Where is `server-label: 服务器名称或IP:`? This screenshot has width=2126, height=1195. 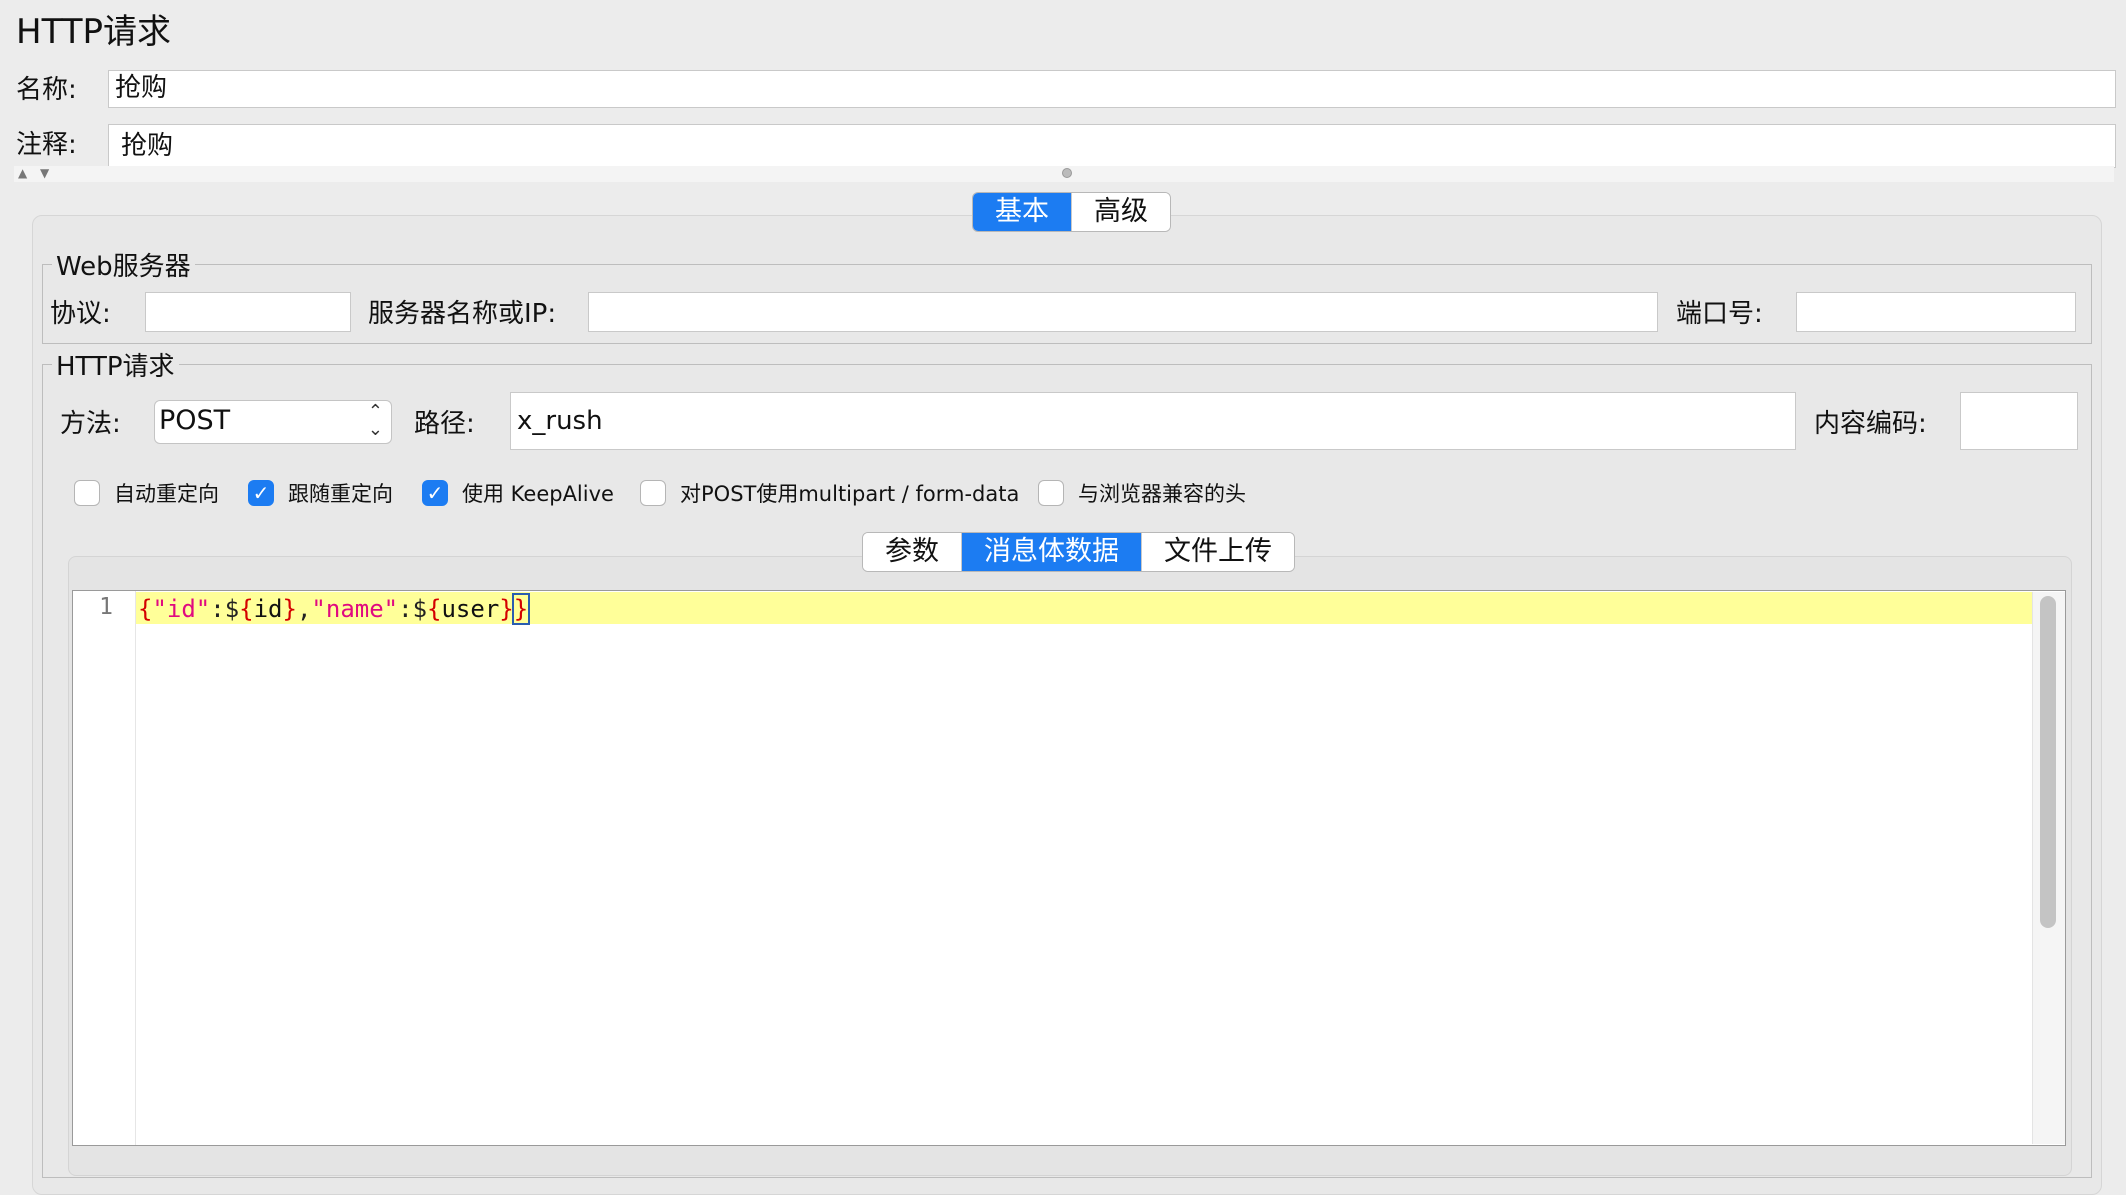 server-label: 服务器名称或IP: is located at coordinates (462, 314).